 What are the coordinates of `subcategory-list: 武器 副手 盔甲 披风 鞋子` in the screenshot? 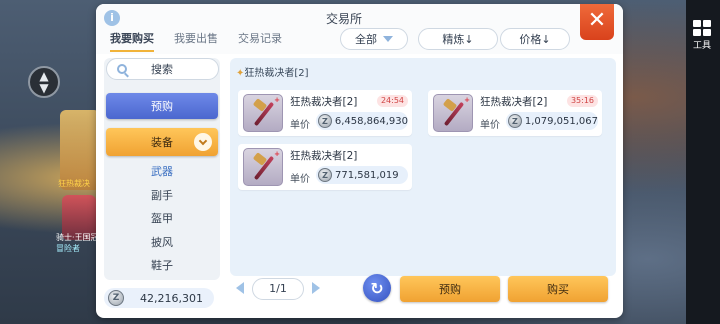 It's located at (162, 219).